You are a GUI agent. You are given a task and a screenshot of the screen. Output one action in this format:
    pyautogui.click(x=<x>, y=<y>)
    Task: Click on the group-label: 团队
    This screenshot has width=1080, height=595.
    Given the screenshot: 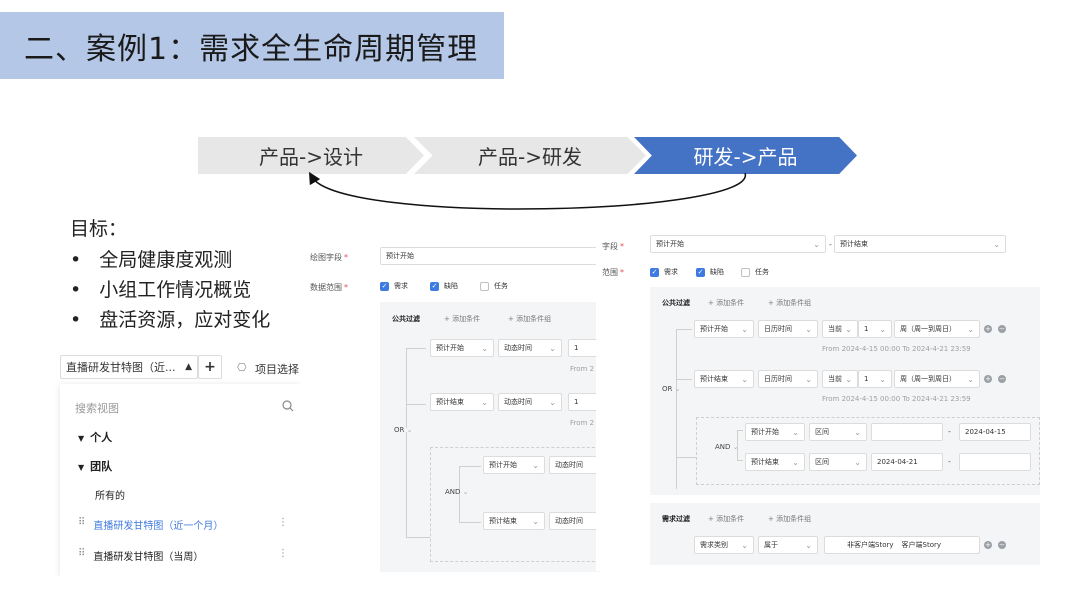 What is the action you would take?
    pyautogui.click(x=101, y=466)
    